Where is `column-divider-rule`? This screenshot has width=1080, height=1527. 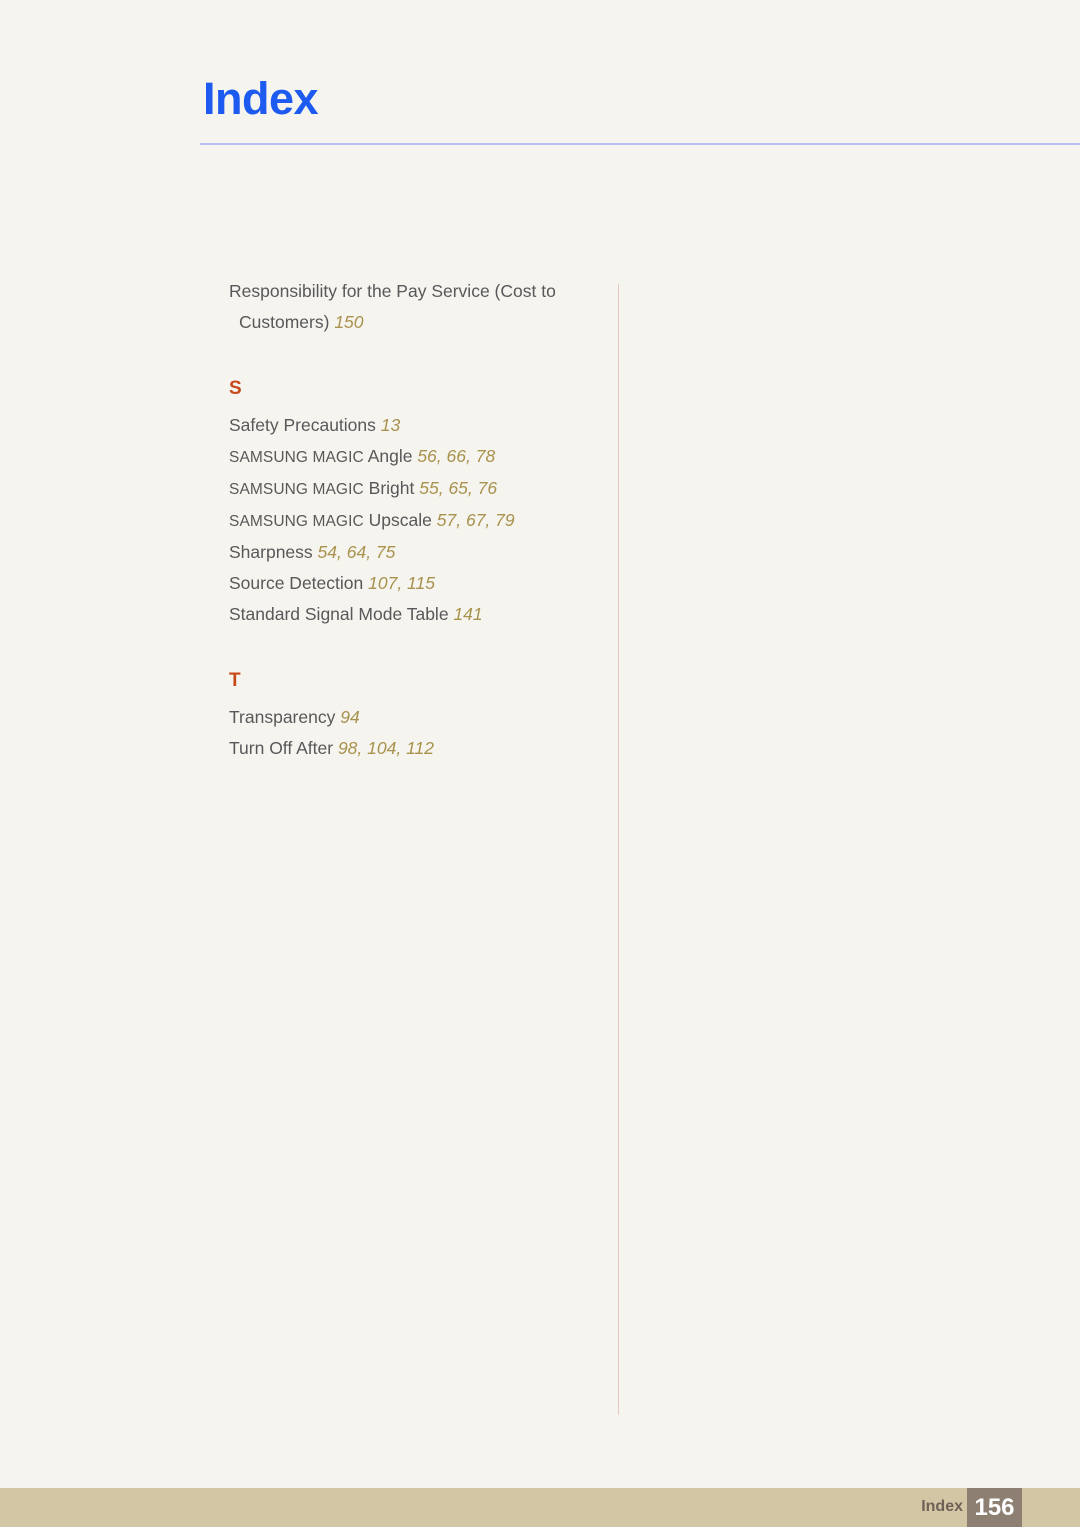 column-divider-rule is located at coordinates (618, 849).